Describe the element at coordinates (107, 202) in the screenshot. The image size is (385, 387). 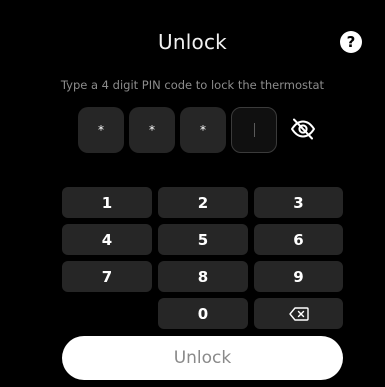
I see `key-1: 1` at that location.